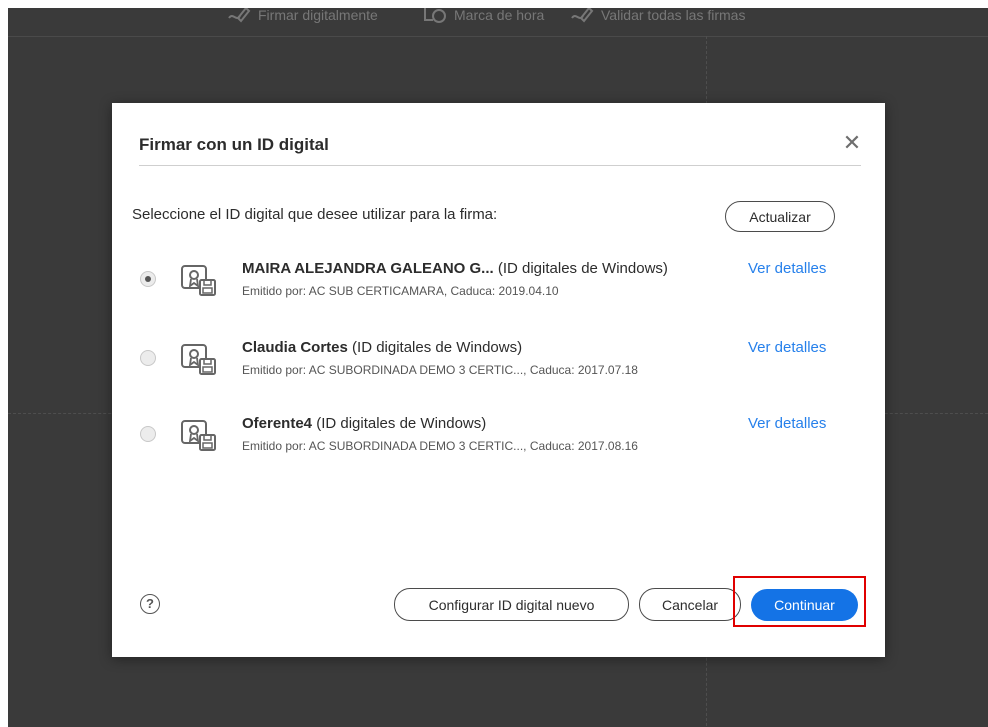 Image resolution: width=988 pixels, height=727 pixels. What do you see at coordinates (295, 347) in the screenshot?
I see `id-name: Claudia Cortes` at bounding box center [295, 347].